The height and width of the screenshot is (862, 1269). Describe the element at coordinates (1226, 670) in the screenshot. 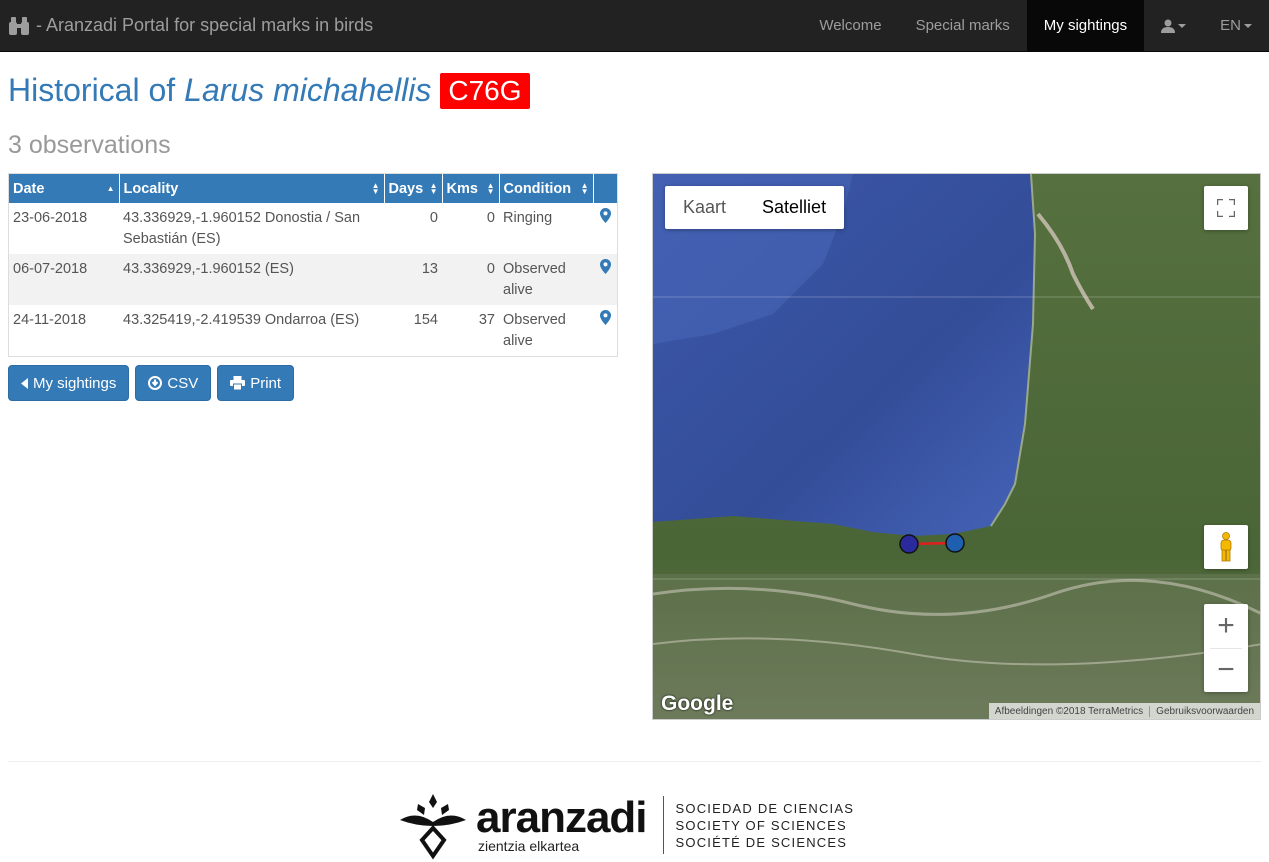

I see `zoom-out-button: −` at that location.